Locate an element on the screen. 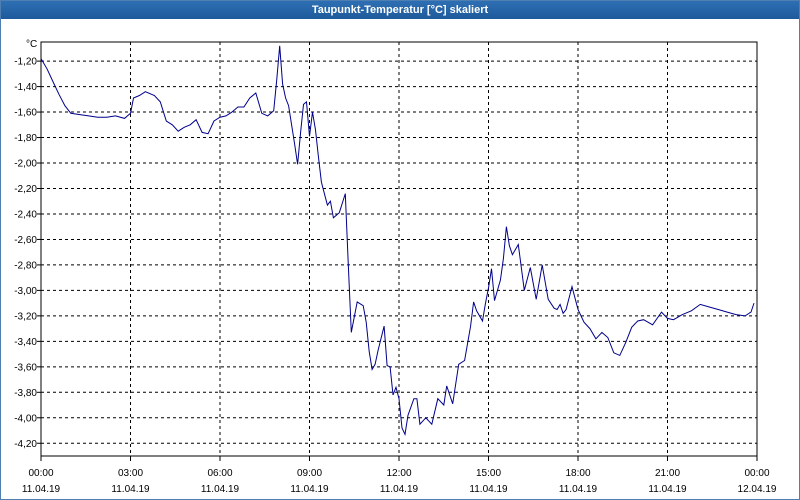 The height and width of the screenshot is (500, 800). x-tick-time-label: 21:00 is located at coordinates (667, 473).